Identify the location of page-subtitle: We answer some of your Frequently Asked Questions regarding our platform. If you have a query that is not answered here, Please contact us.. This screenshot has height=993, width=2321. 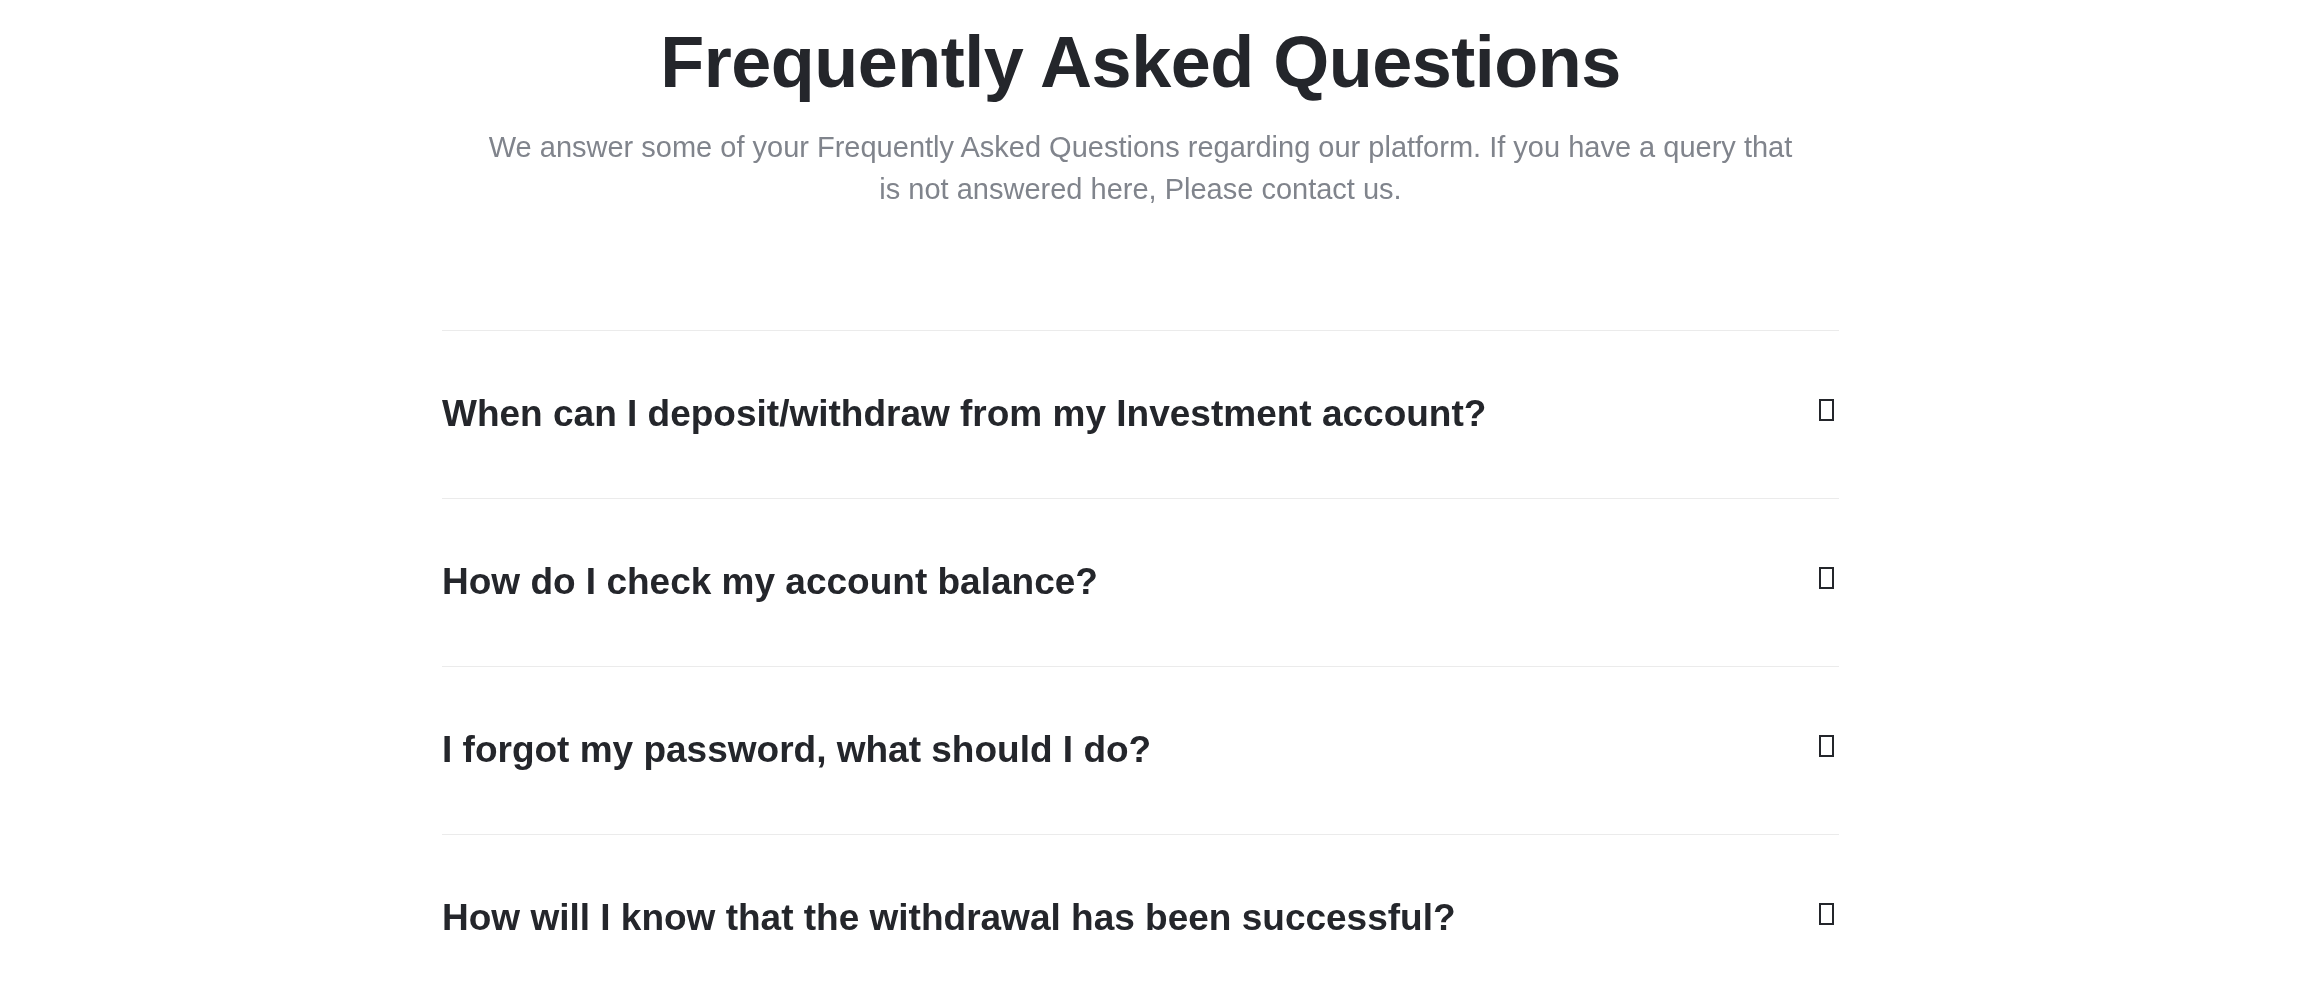
(1140, 168).